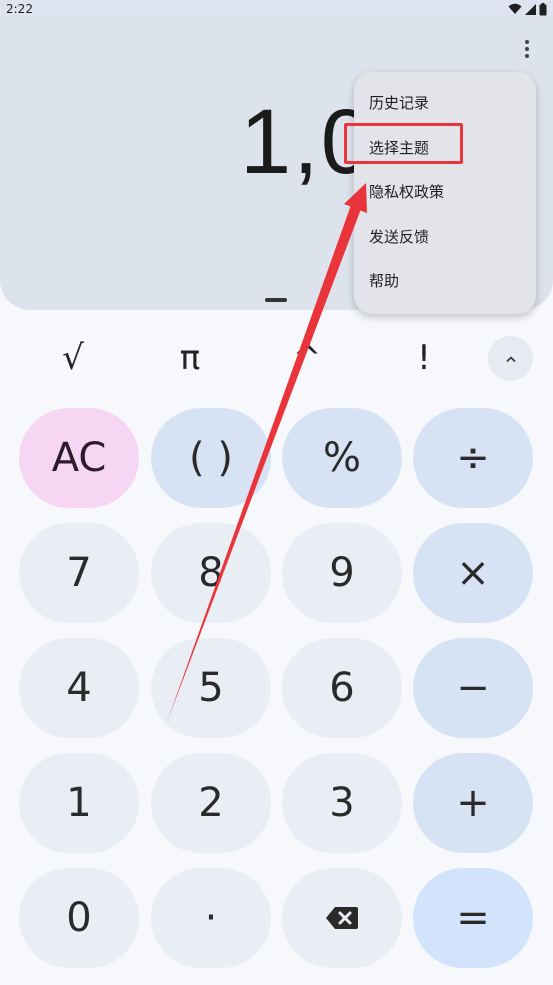 Image resolution: width=553 pixels, height=985 pixels. What do you see at coordinates (445, 102) in the screenshot?
I see `menu-item-history: 历史记录` at bounding box center [445, 102].